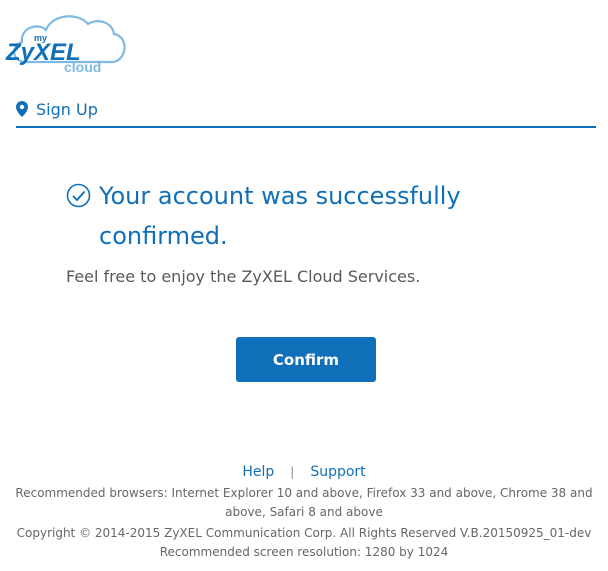  Describe the element at coordinates (304, 472) in the screenshot. I see `footer-links: Help | Support` at that location.